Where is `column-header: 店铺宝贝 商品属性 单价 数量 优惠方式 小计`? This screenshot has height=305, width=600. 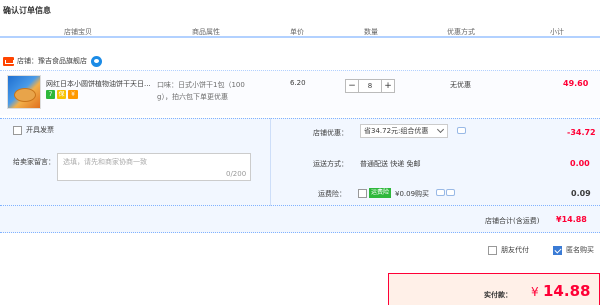
column-header: 店铺宝贝 商品属性 单价 数量 优惠方式 小计 is located at coordinates (300, 29).